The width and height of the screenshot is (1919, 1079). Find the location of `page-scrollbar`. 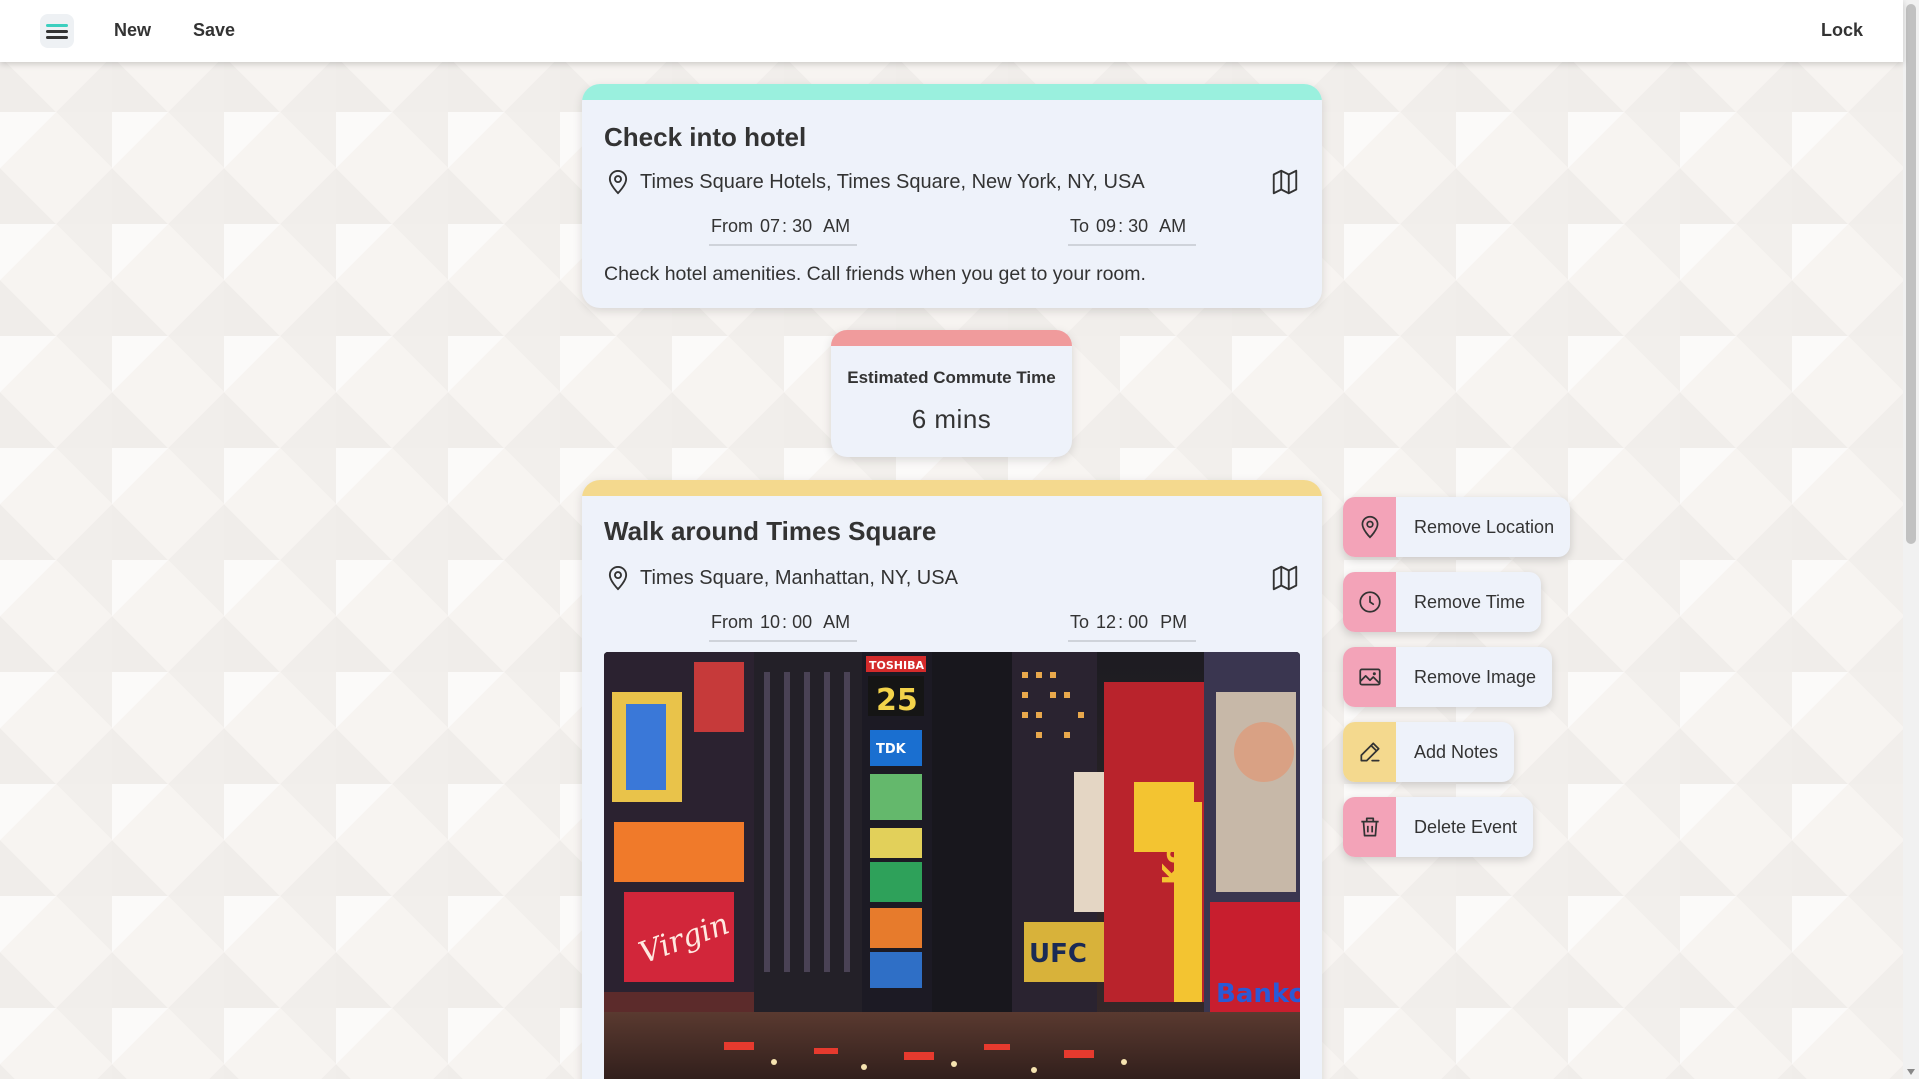

page-scrollbar is located at coordinates (1911, 539).